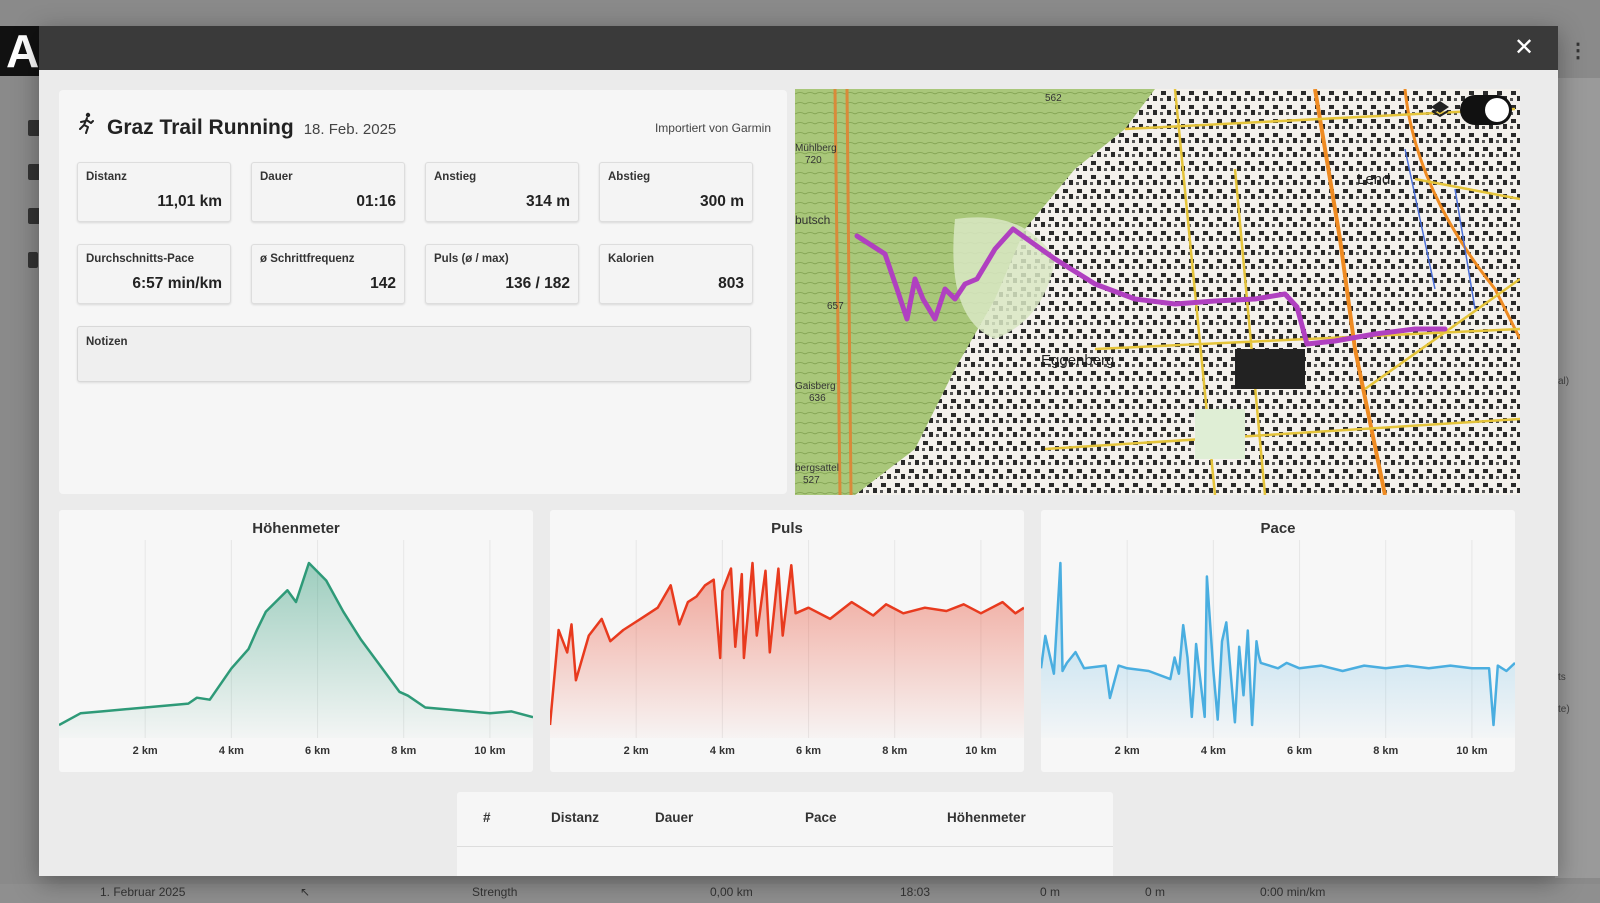 This screenshot has height=903, width=1600. What do you see at coordinates (676, 192) in the screenshot?
I see `stat-descent: Abstieg 300 m` at bounding box center [676, 192].